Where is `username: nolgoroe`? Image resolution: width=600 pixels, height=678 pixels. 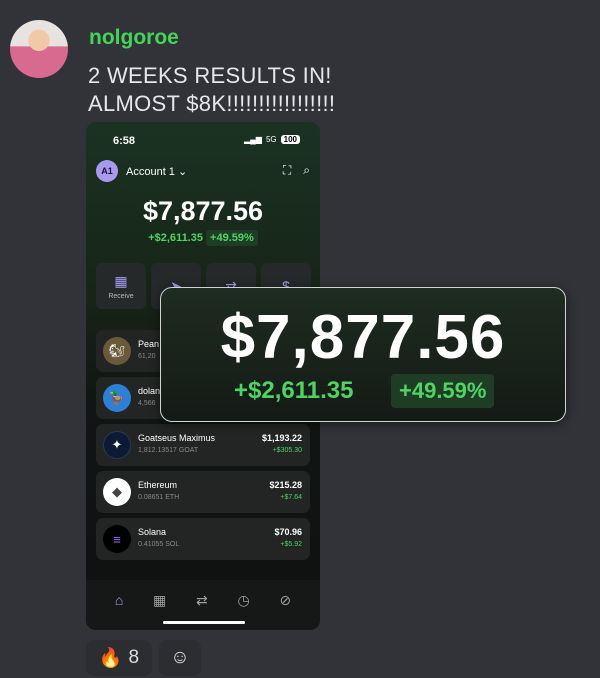 username: nolgoroe is located at coordinates (134, 38).